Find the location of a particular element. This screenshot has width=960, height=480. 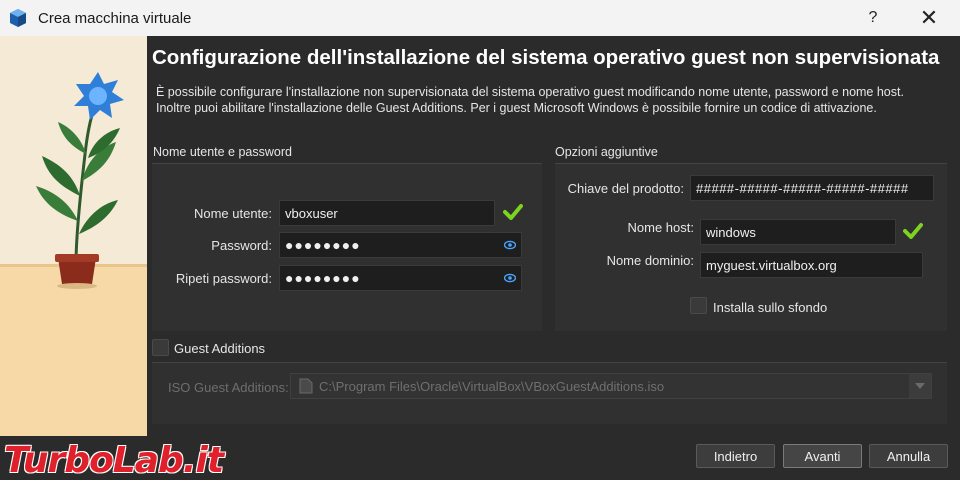

hostname-label: Nome host: is located at coordinates (660, 227).